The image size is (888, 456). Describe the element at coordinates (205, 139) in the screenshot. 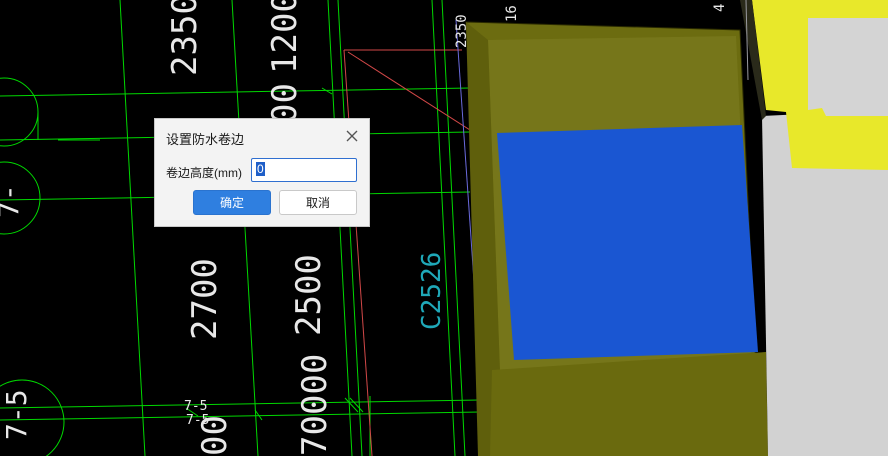

I see `dialog-title: 设置防水卷边` at that location.